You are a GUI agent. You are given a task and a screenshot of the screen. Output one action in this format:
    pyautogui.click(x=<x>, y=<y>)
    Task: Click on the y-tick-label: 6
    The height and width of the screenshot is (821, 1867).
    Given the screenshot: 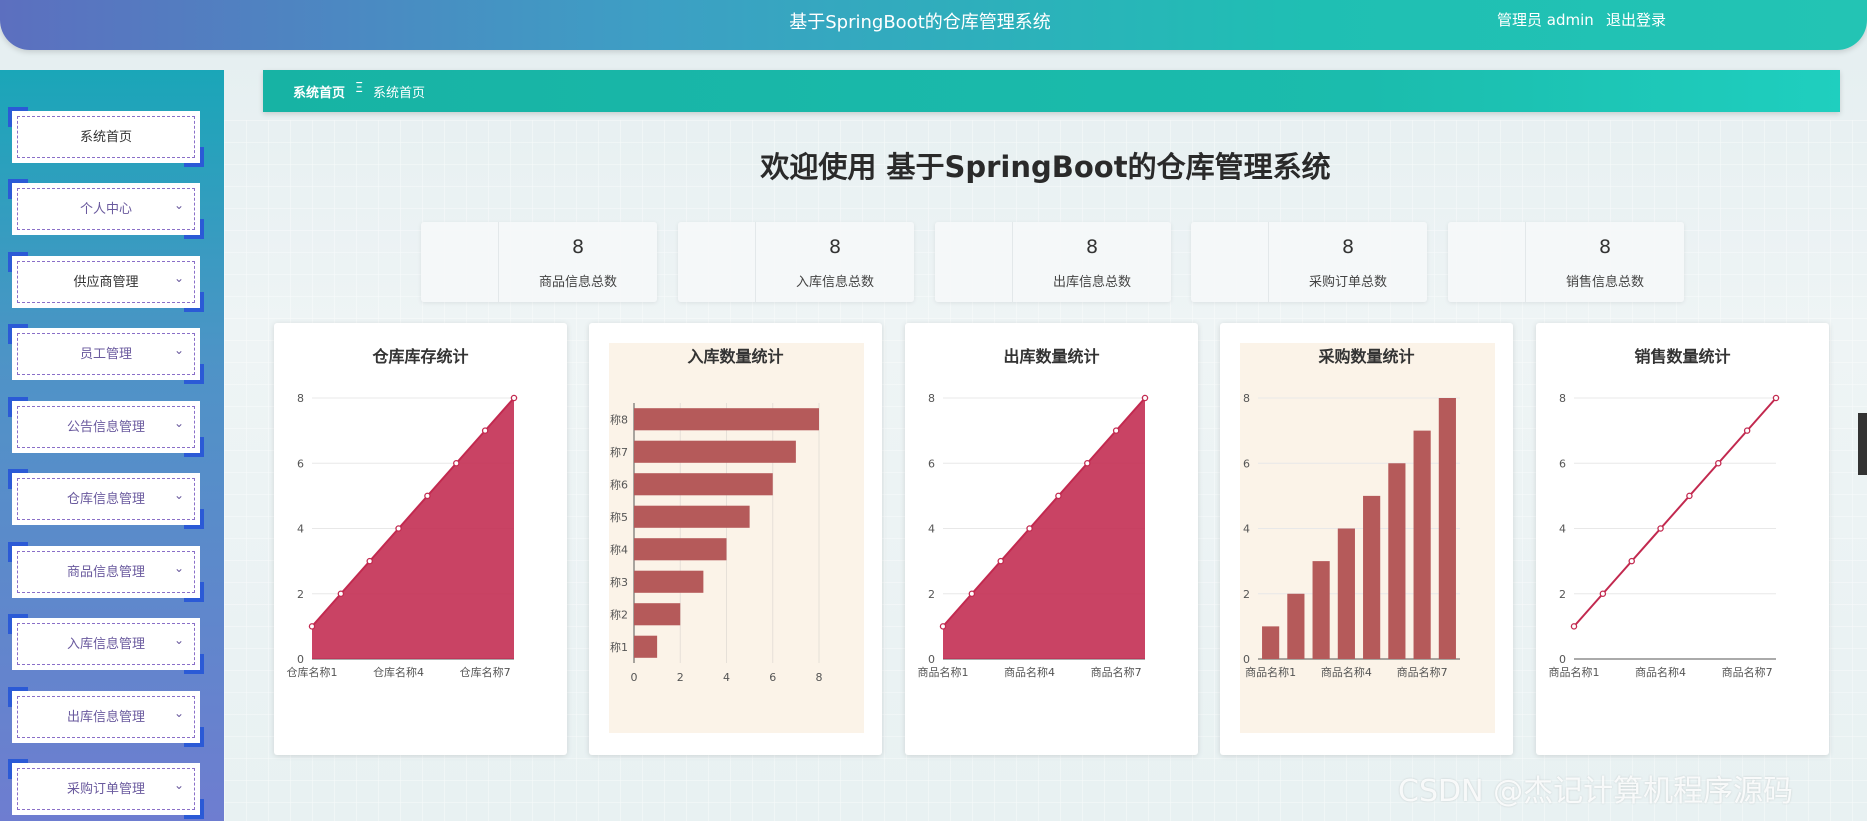 What is the action you would take?
    pyautogui.click(x=300, y=463)
    